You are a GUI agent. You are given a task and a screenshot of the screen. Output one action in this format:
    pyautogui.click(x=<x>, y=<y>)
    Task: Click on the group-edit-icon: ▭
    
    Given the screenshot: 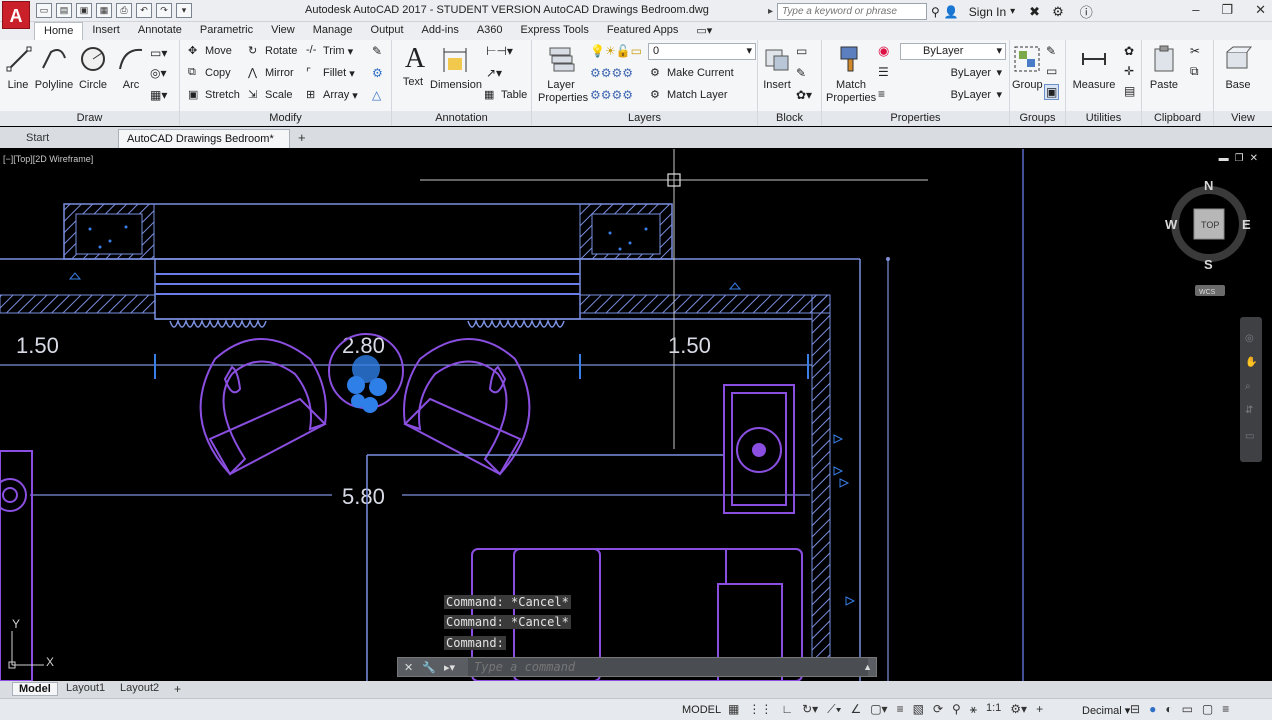 What is the action you would take?
    pyautogui.click(x=1051, y=71)
    